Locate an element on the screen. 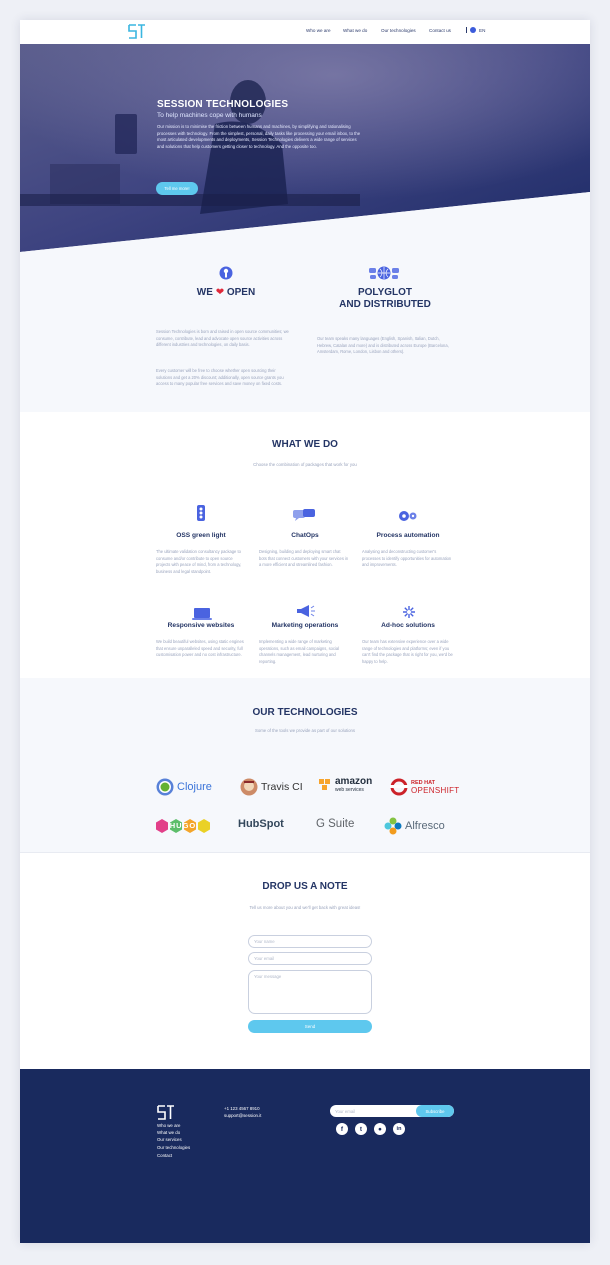  nav-what-we-do: What we do is located at coordinates (355, 30).